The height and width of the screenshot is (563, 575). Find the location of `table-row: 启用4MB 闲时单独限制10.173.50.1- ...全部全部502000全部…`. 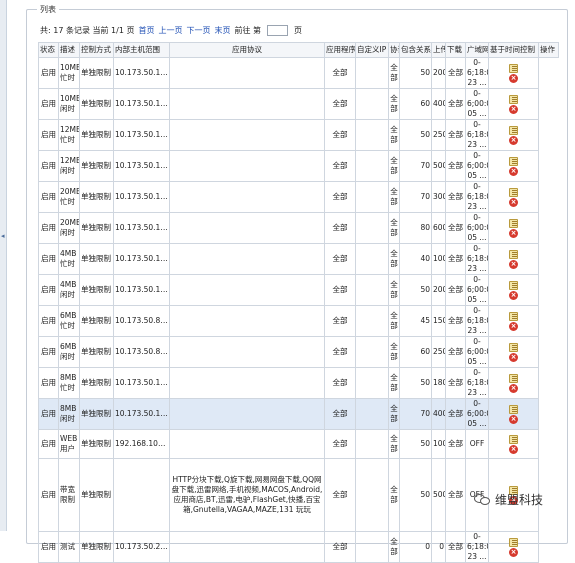

table-row: 启用4MB 闲时单独限制10.173.50.1- ...全部全部502000全部… is located at coordinates (298, 290).